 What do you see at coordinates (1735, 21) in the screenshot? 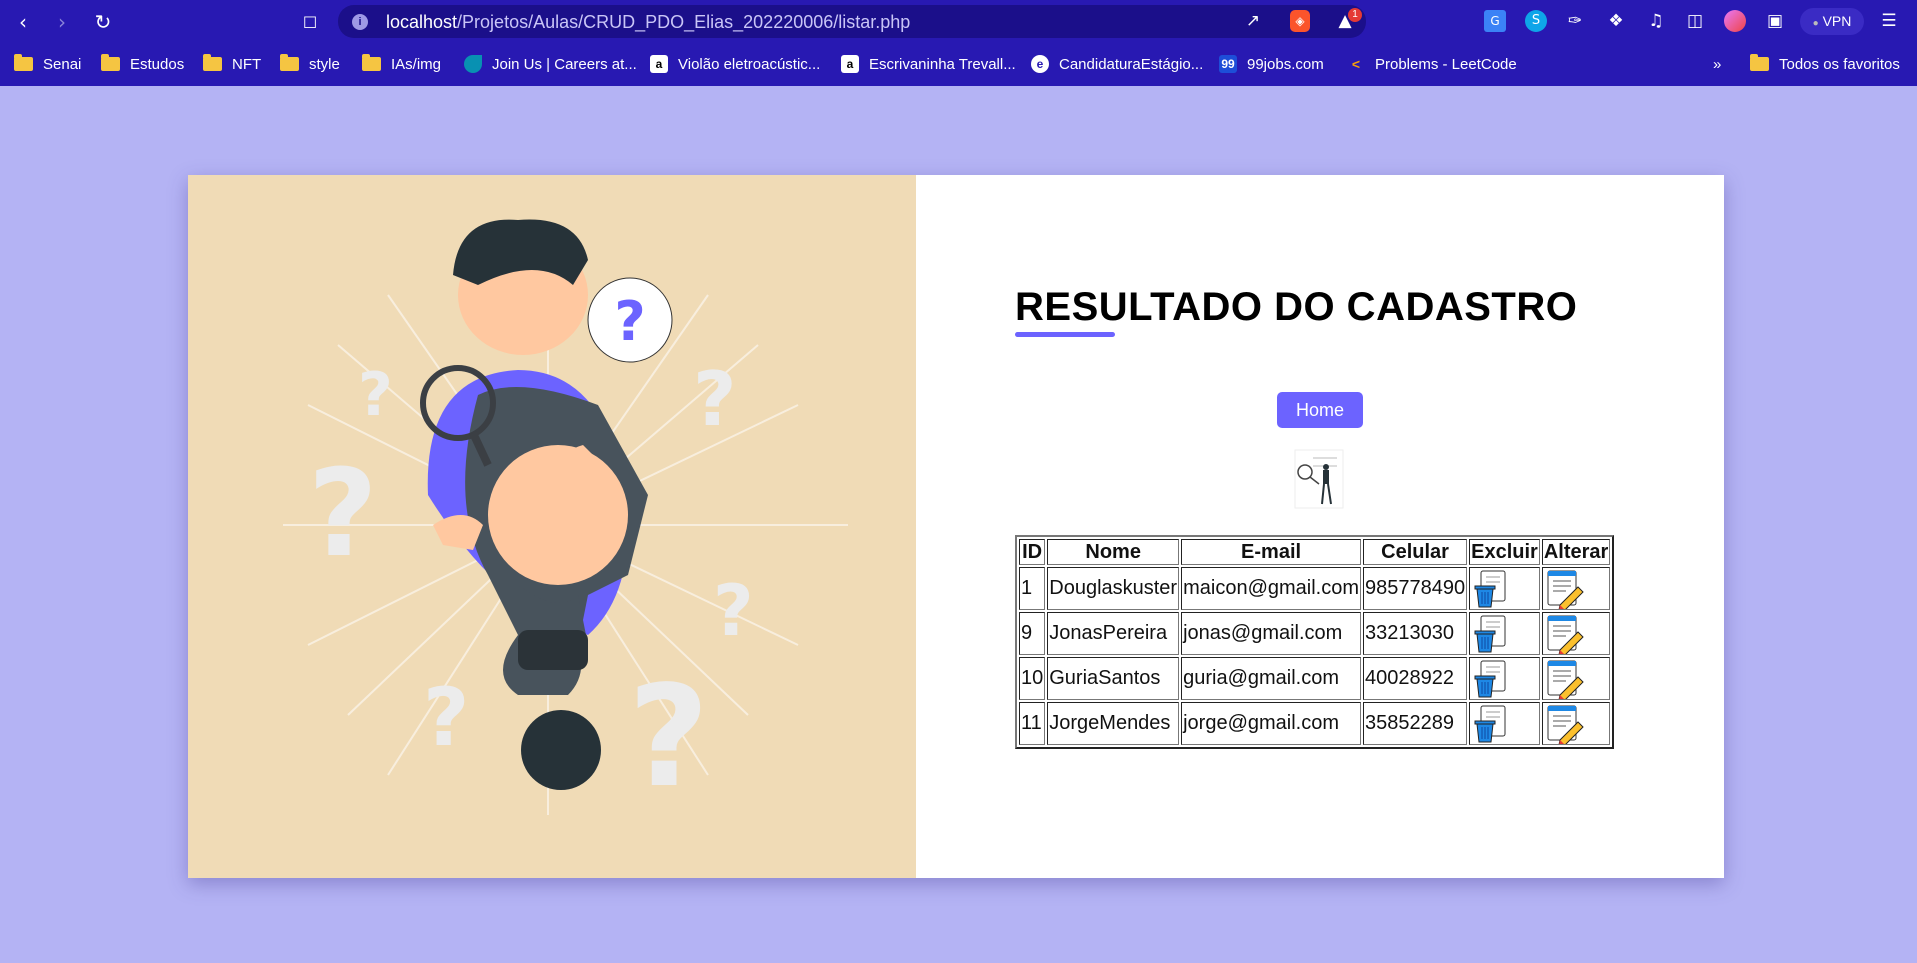
I see `profile-avatar` at bounding box center [1735, 21].